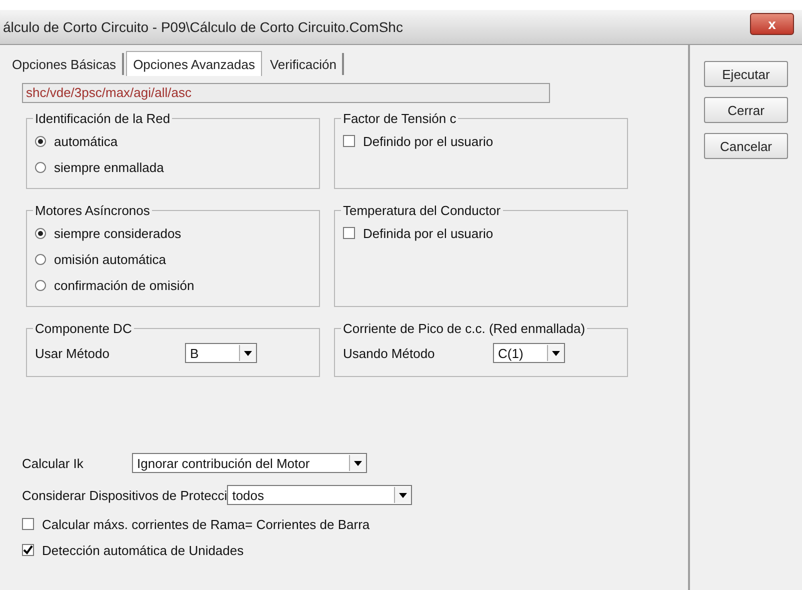 This screenshot has height=590, width=802. Describe the element at coordinates (221, 353) in the screenshot. I see `method-dropdown: B` at that location.